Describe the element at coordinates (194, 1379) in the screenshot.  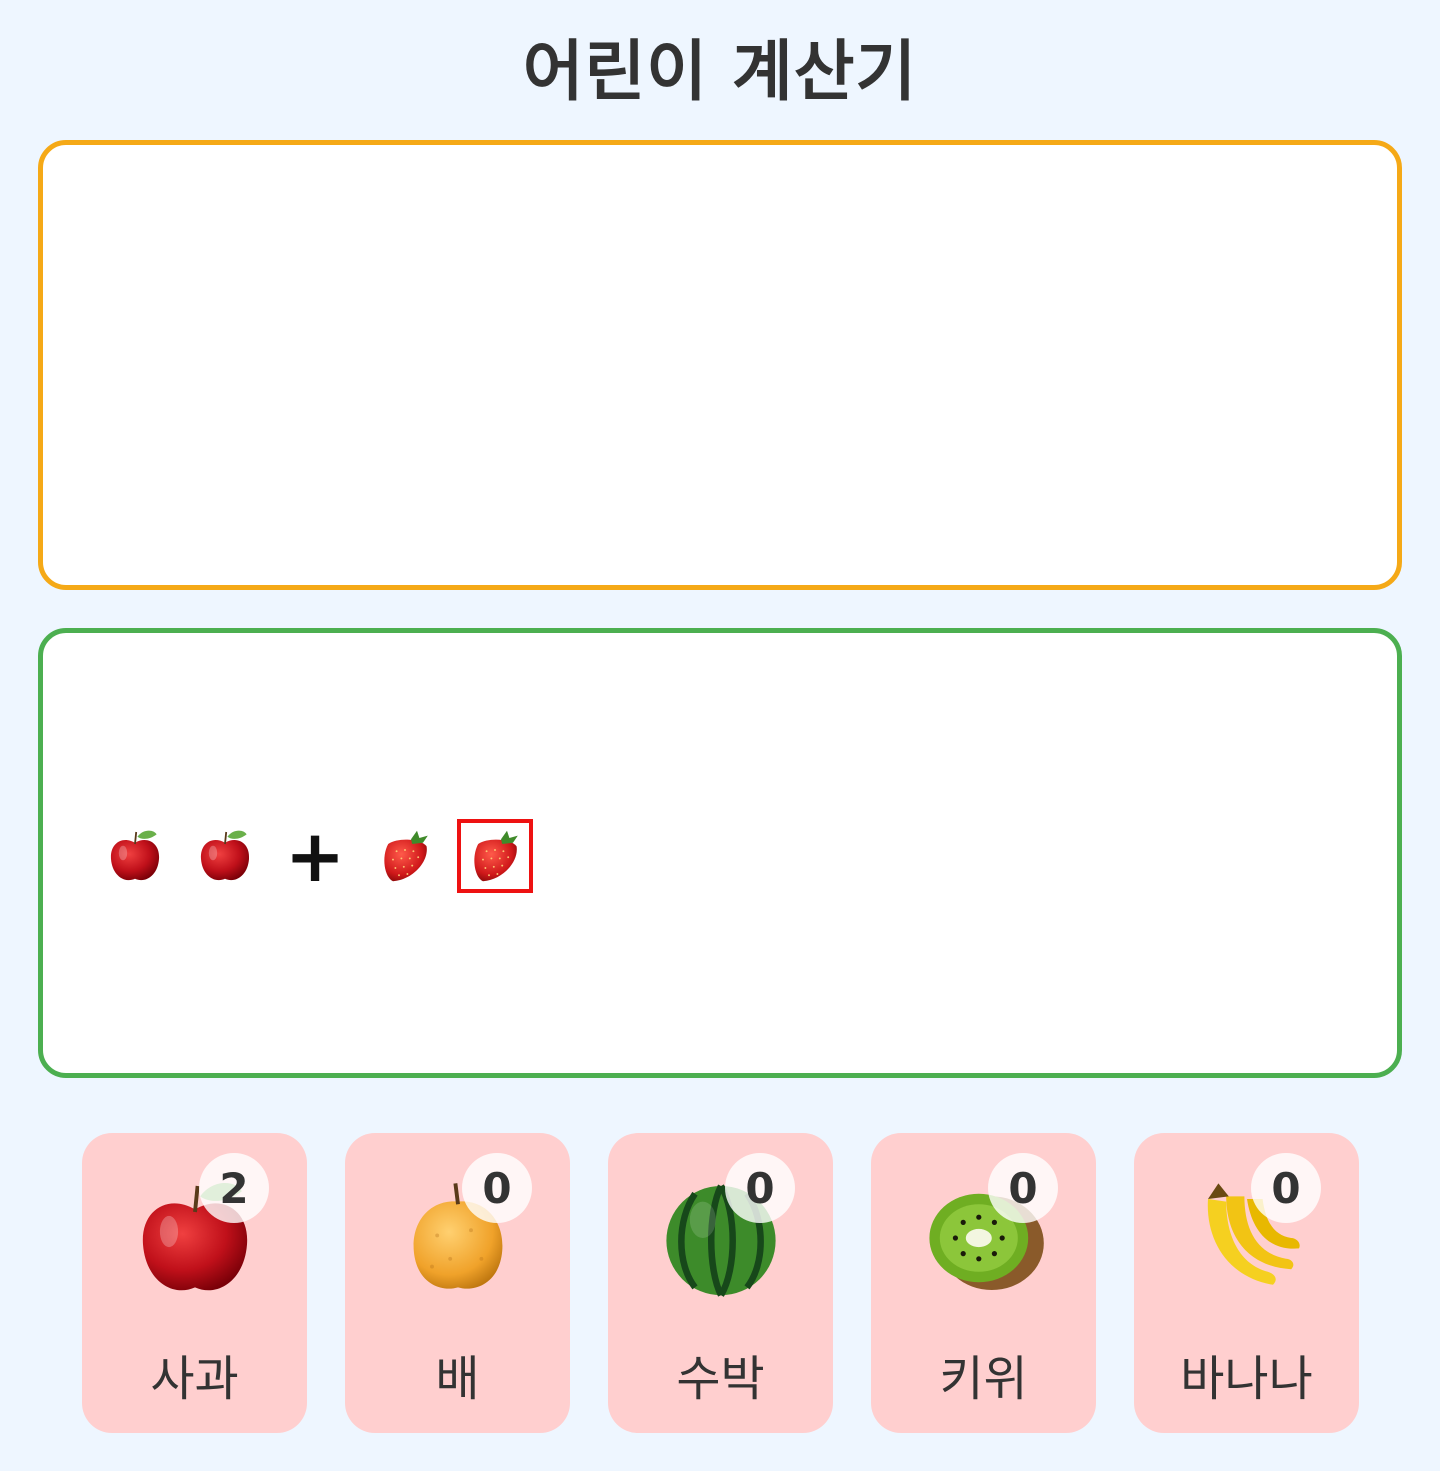
I see `fruit-label: 사과` at that location.